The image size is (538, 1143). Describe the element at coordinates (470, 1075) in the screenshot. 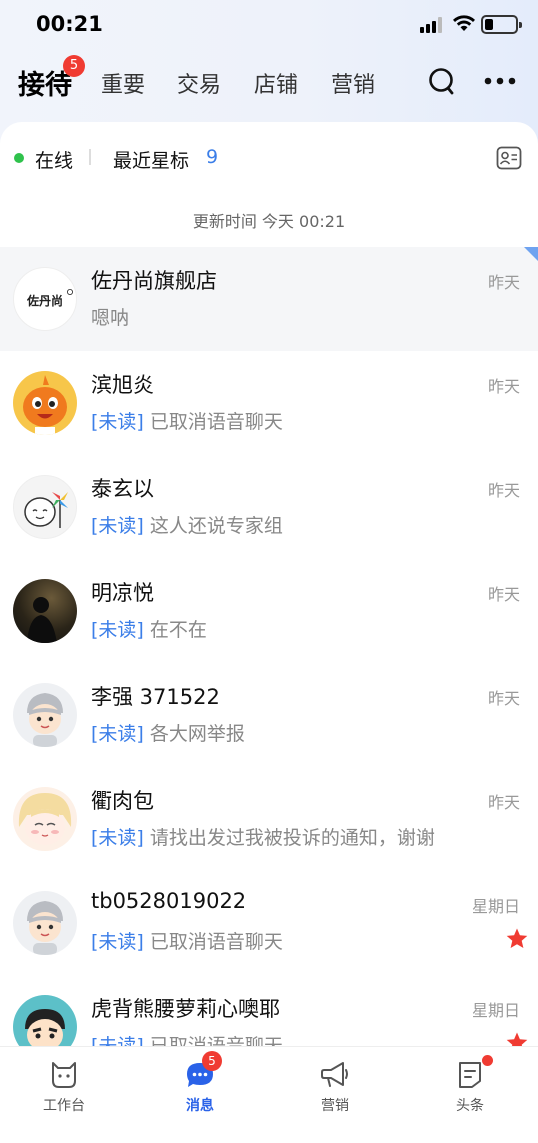

I see `headline-icon` at that location.